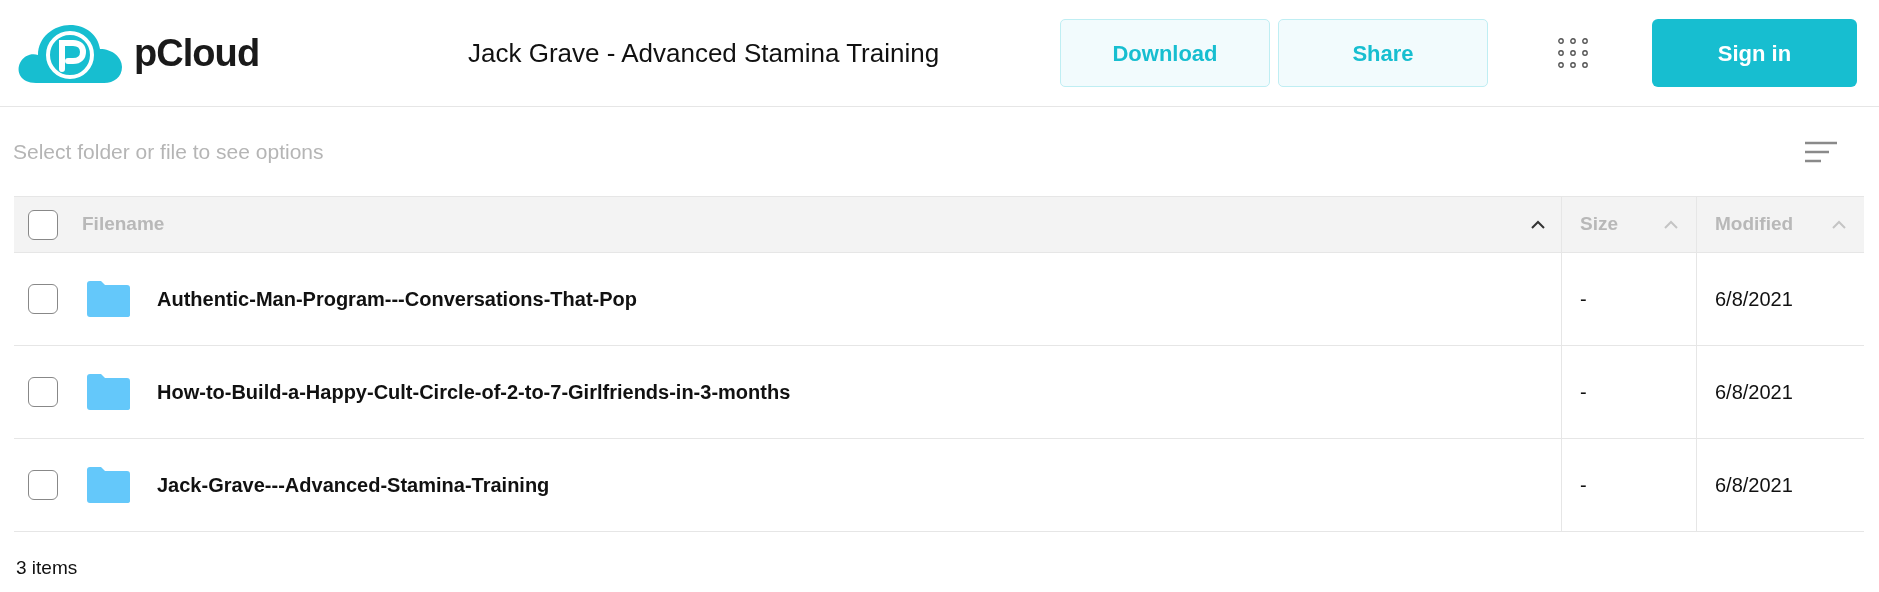 Image resolution: width=1879 pixels, height=592 pixels. Describe the element at coordinates (1538, 224) in the screenshot. I see `sort-chevron-icon` at that location.